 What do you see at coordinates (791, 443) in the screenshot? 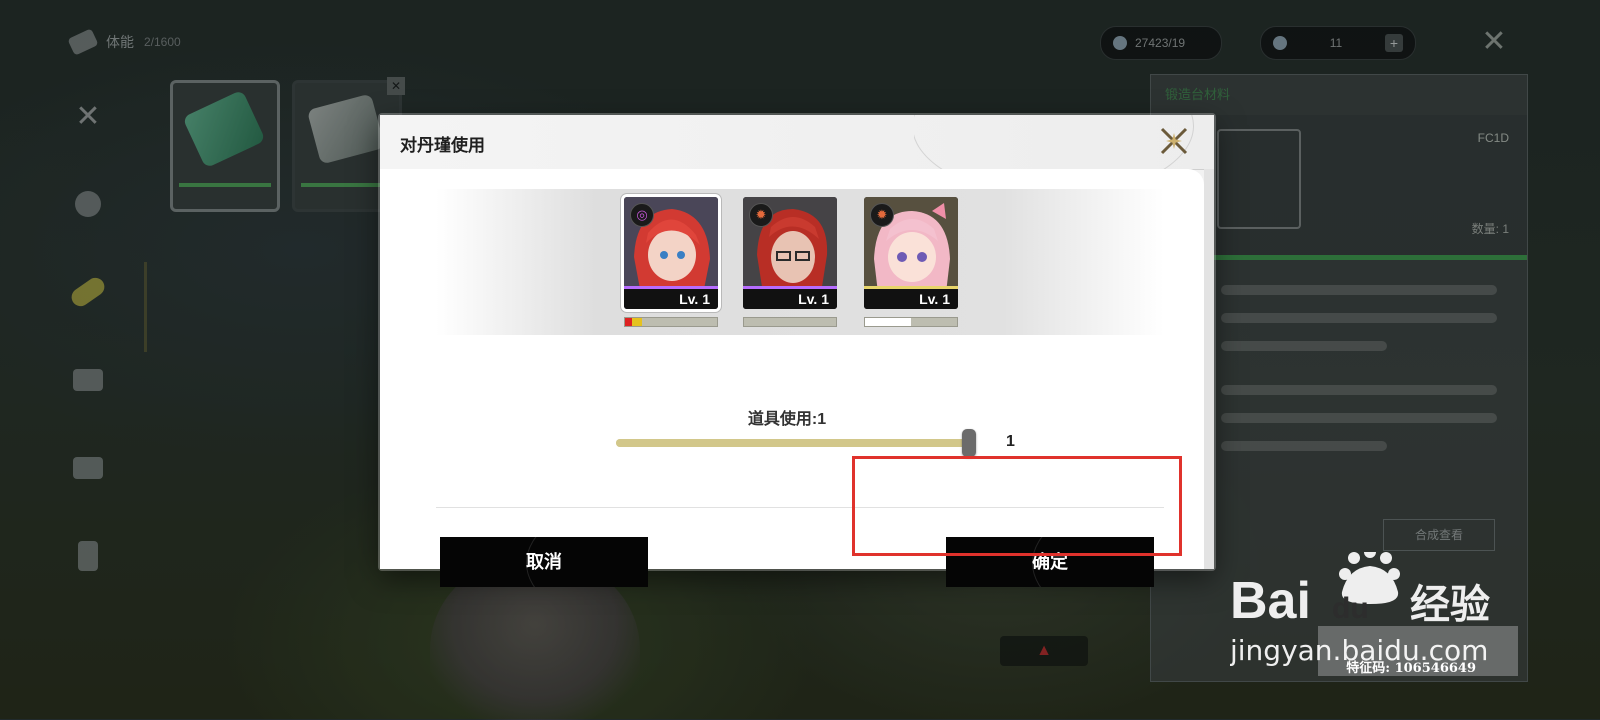
I see `slider-fill` at bounding box center [791, 443].